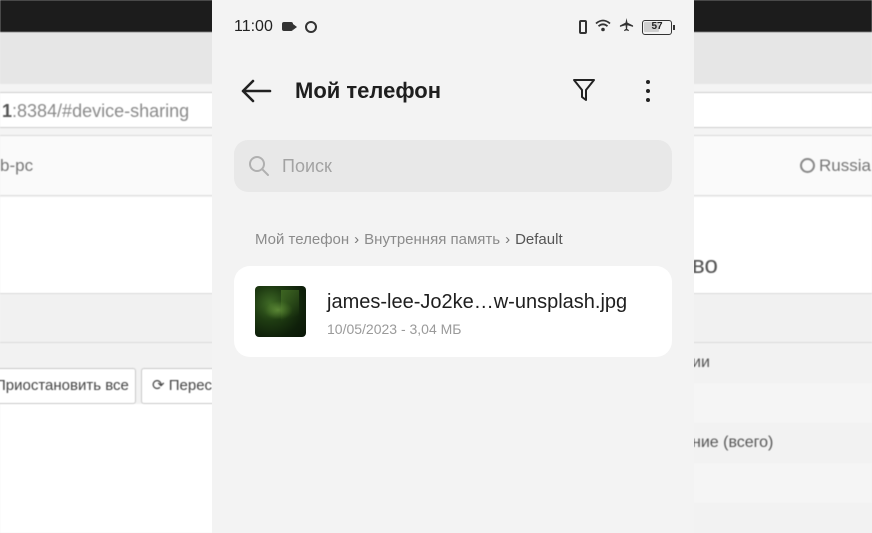 The height and width of the screenshot is (533, 872). What do you see at coordinates (302, 239) in the screenshot?
I see `breadcrumb-item-my-phone: Мой телефон` at bounding box center [302, 239].